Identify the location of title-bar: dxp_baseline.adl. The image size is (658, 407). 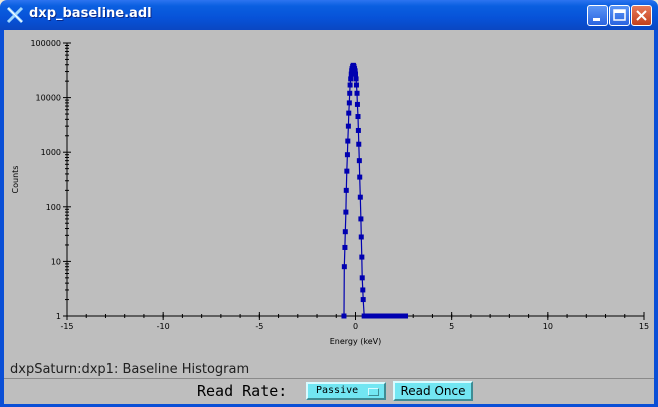
(329, 15).